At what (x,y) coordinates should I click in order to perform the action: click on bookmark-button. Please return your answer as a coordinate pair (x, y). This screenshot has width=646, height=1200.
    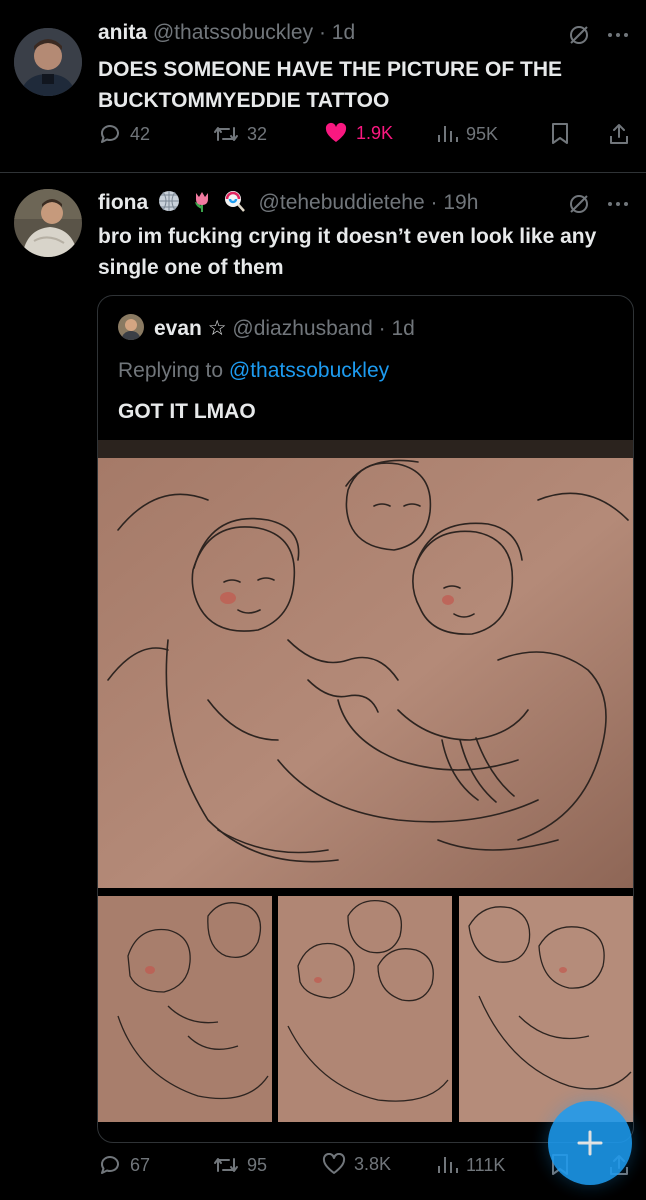
    Looking at the image, I should click on (560, 134).